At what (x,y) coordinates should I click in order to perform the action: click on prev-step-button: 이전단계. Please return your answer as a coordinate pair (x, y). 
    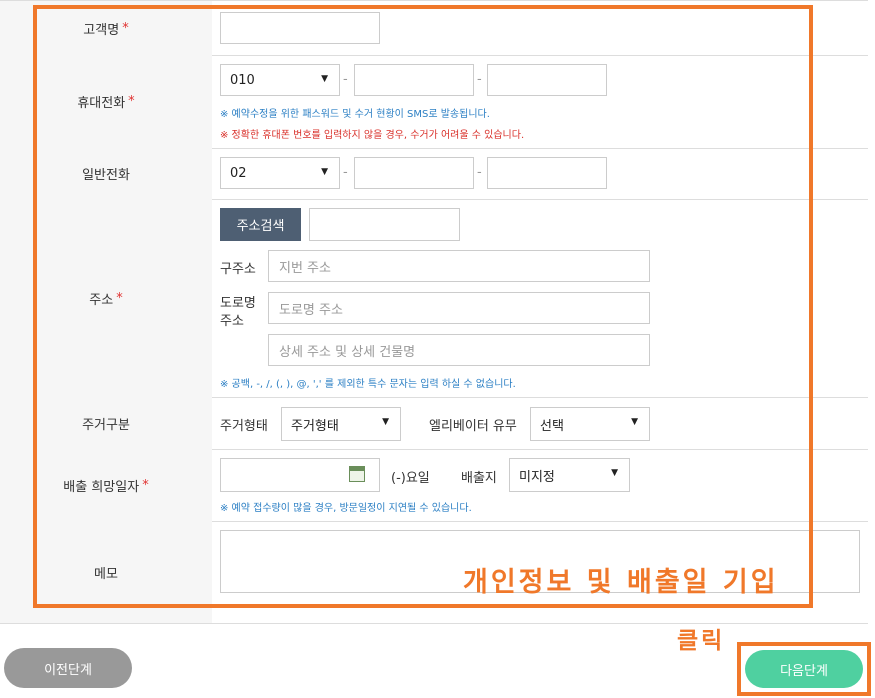
    Looking at the image, I should click on (68, 668).